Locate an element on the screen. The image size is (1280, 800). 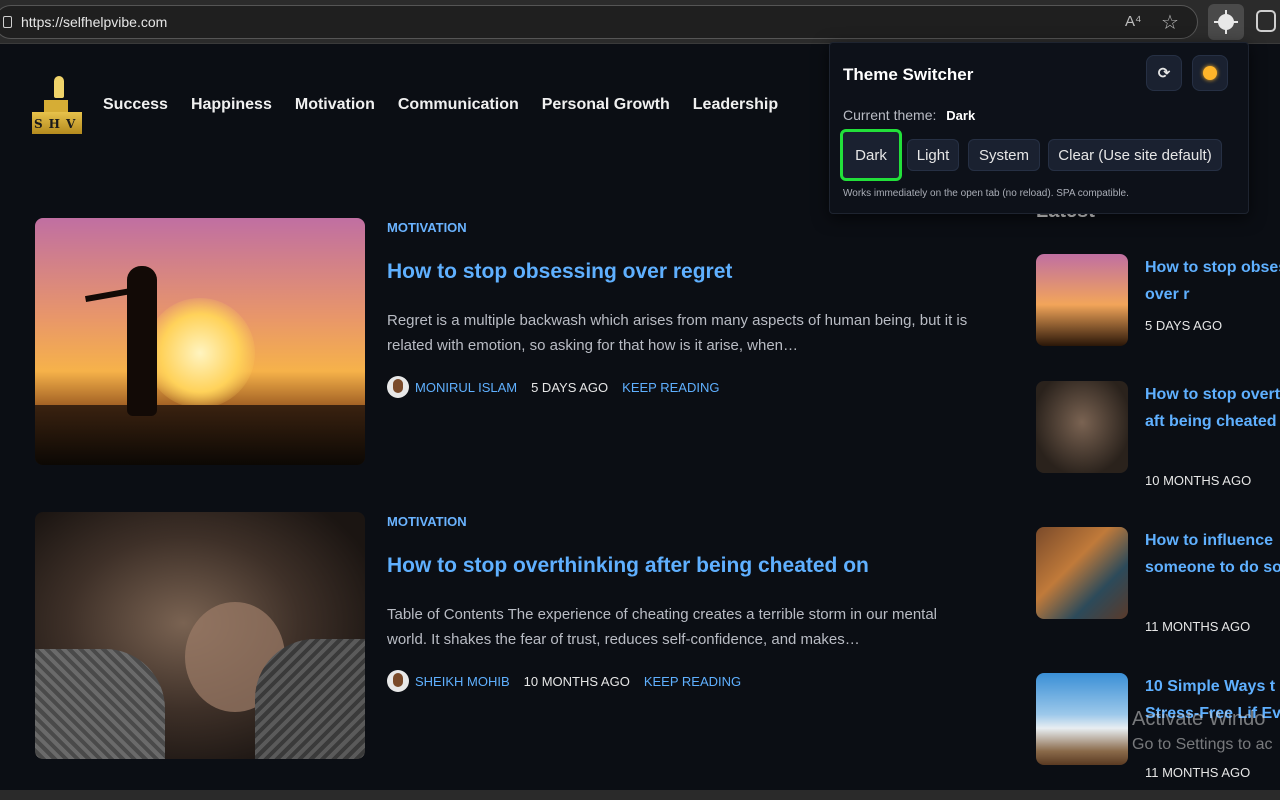
article-title: How to stop obsessing over regret is located at coordinates (559, 272).